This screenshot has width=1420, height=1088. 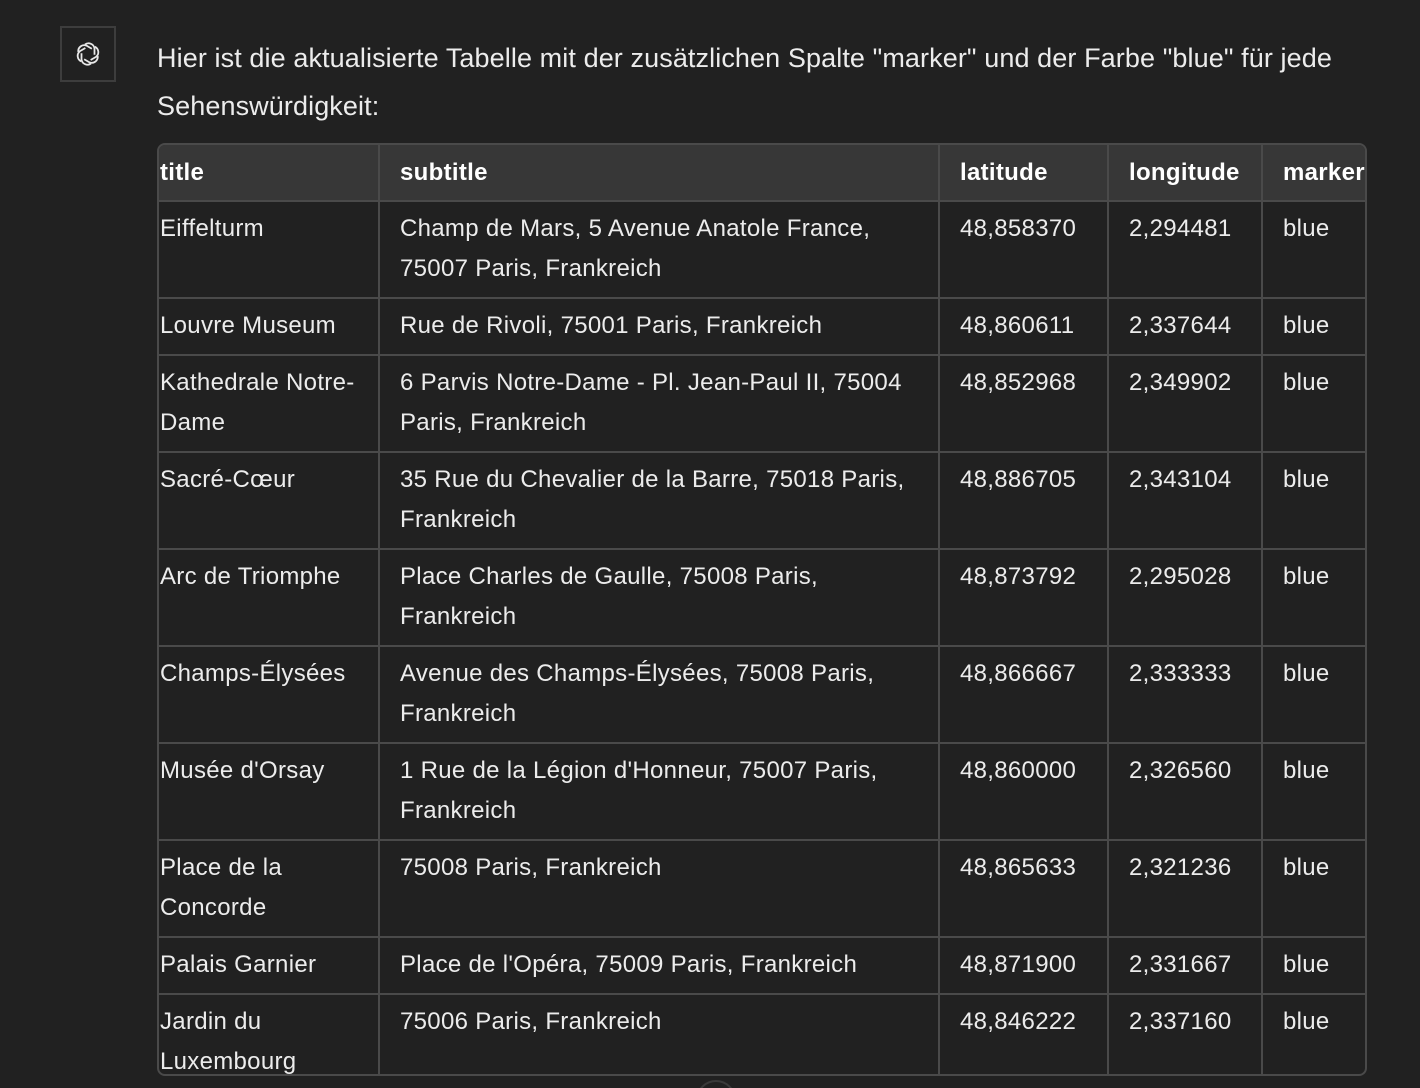 I want to click on cell-latitude: 48,871900, so click(x=1024, y=966).